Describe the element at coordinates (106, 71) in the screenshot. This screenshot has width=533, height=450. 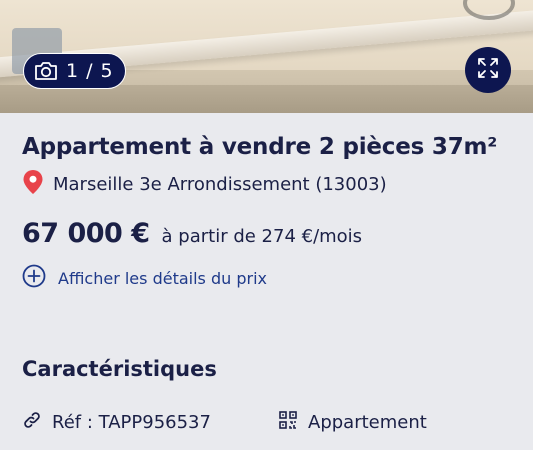
I see `counter-total: 5` at that location.